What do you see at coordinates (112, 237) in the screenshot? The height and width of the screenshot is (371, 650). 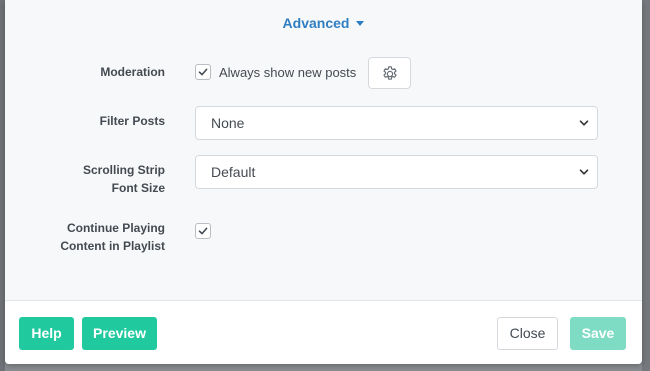 I see `continue-playing-label: Continue Playing Content in Playlist` at bounding box center [112, 237].